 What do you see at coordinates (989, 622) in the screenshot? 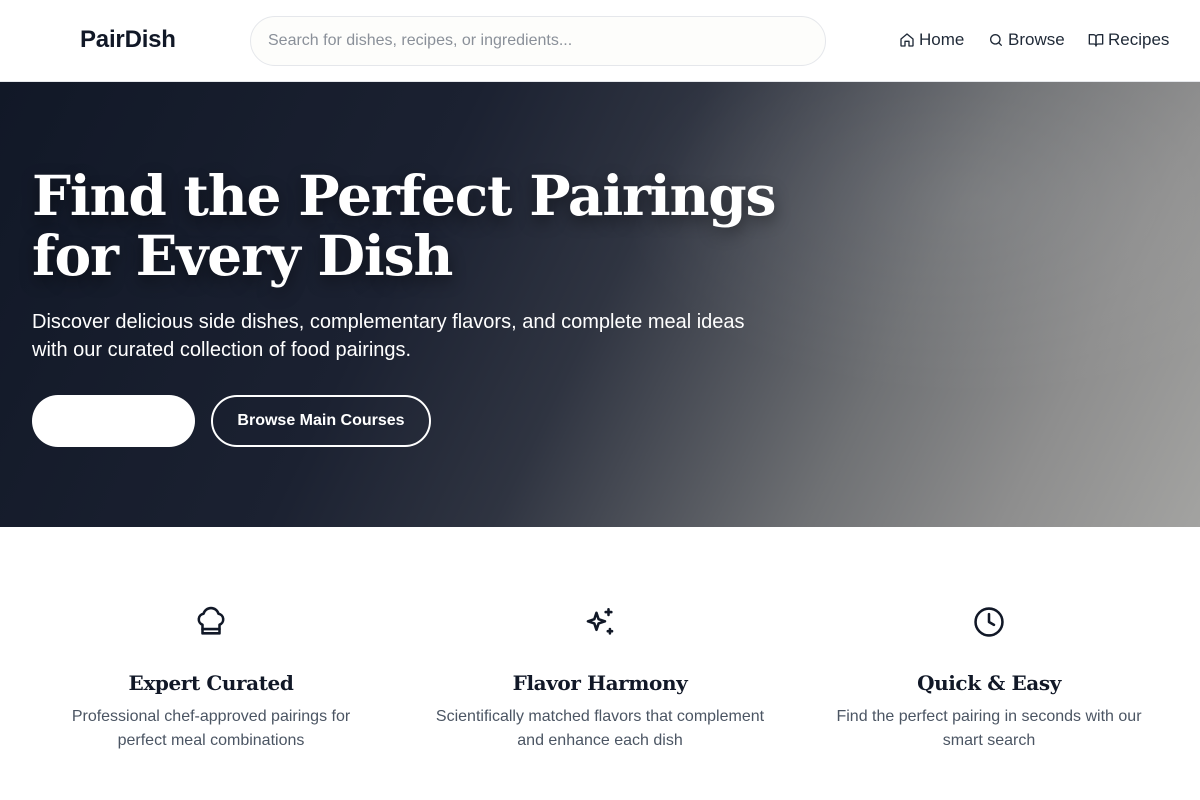
I see `clock-icon` at bounding box center [989, 622].